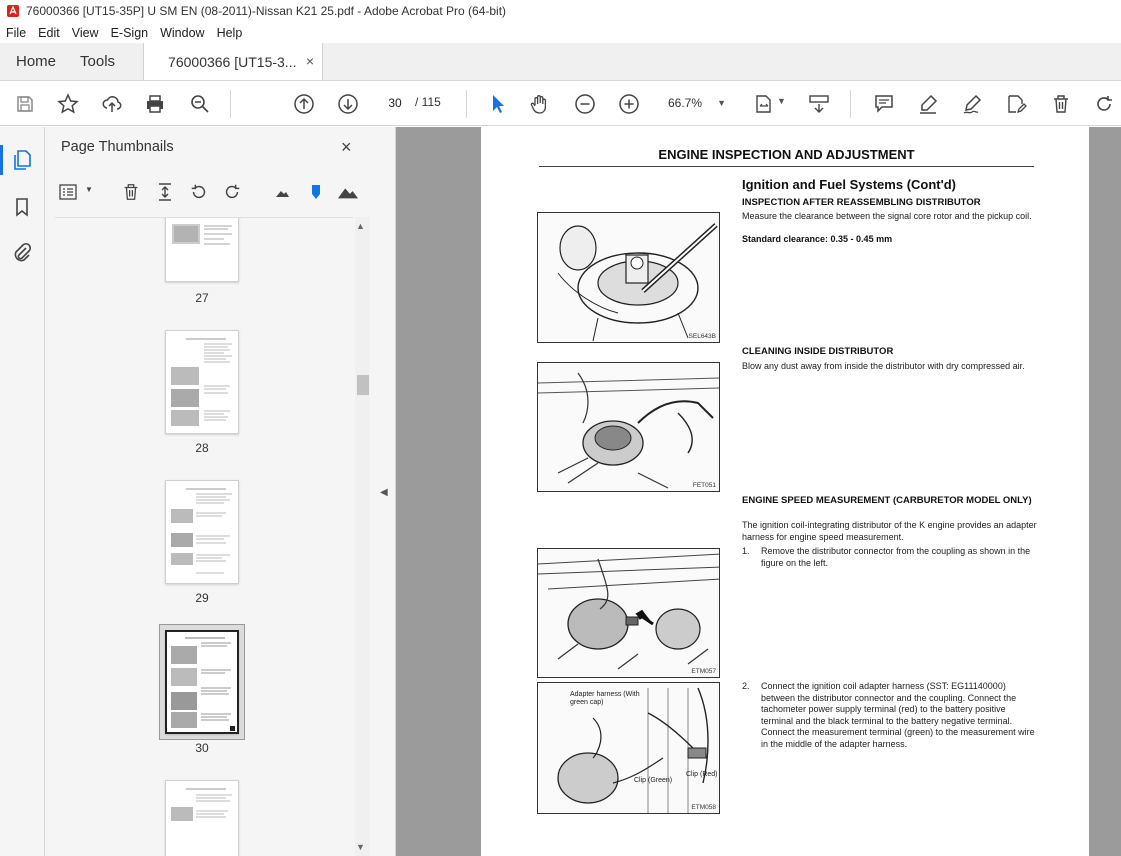 The image size is (1121, 856). I want to click on tab-home: Home, so click(36, 61).